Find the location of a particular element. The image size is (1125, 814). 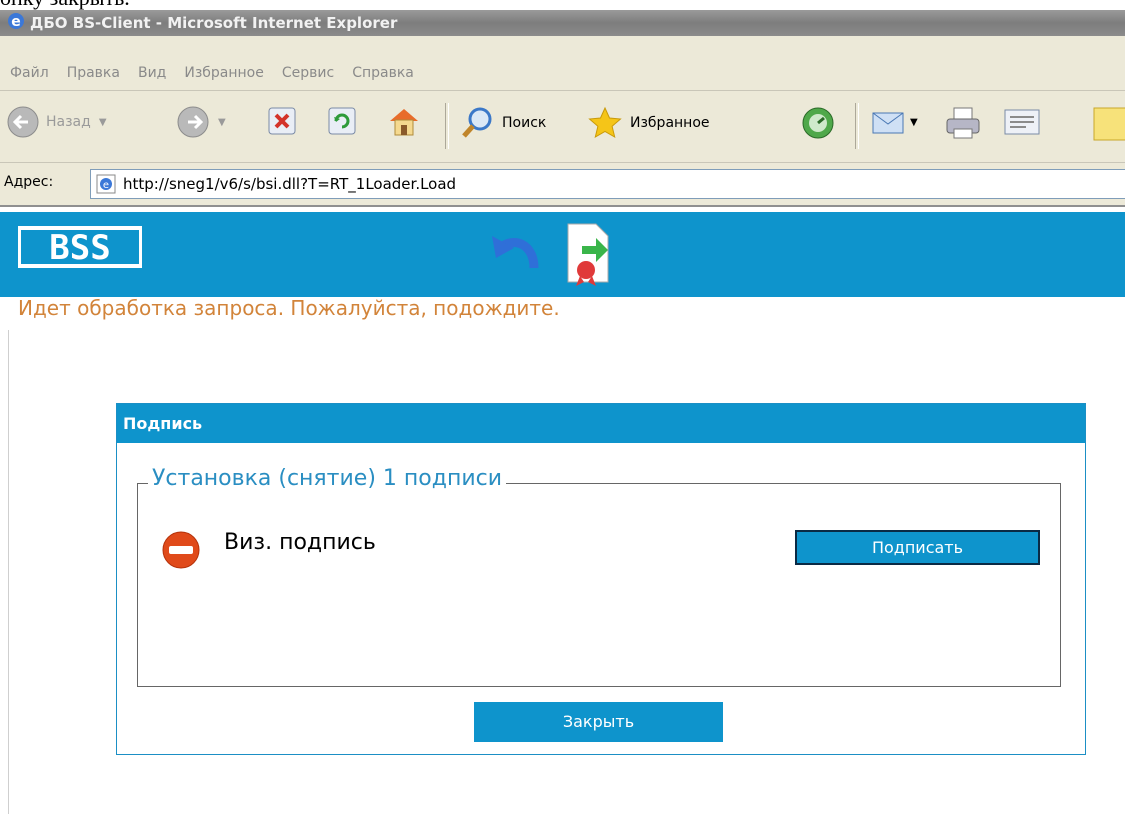

no-entry-icon is located at coordinates (181, 552).